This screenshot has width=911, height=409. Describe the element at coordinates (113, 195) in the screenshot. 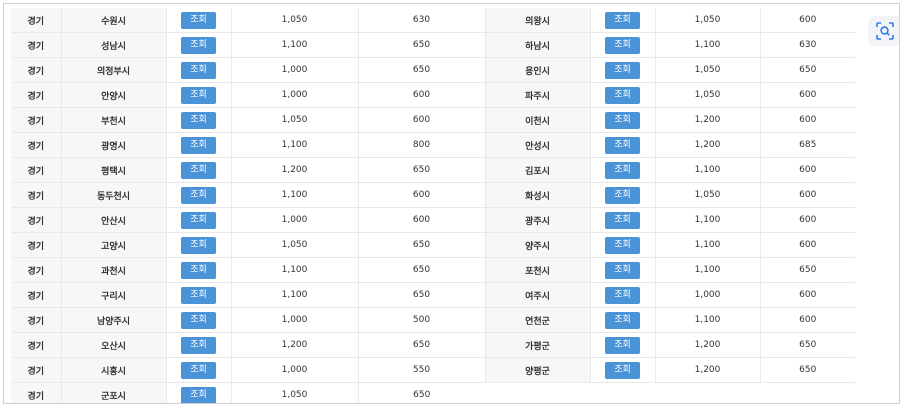

I see `city-cell: 동두천시` at that location.